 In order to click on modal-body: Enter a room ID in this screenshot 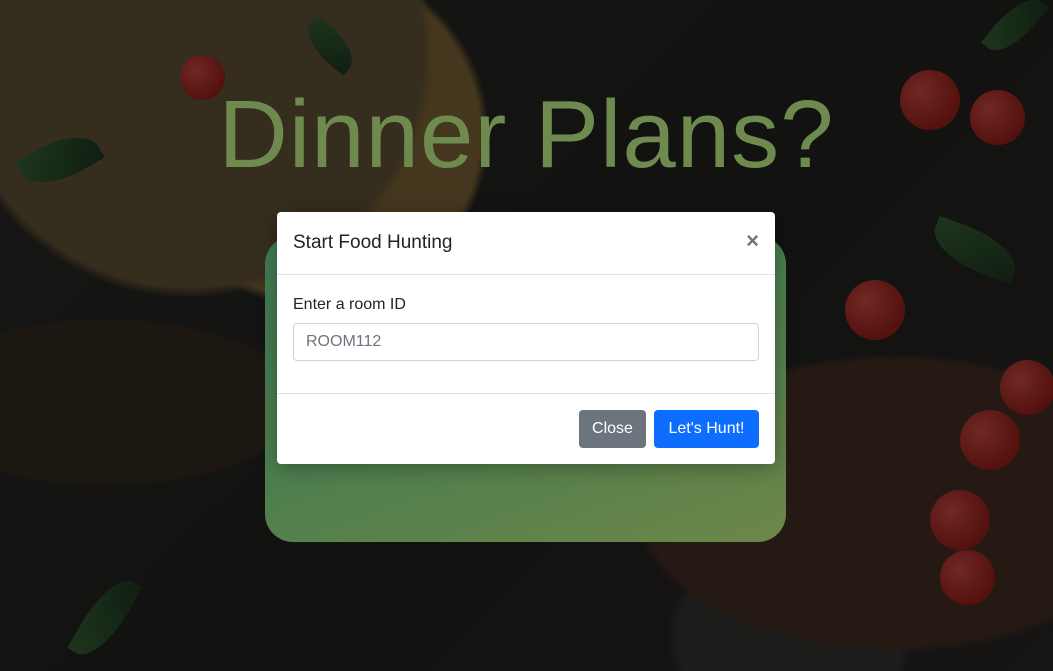, I will do `click(526, 334)`.